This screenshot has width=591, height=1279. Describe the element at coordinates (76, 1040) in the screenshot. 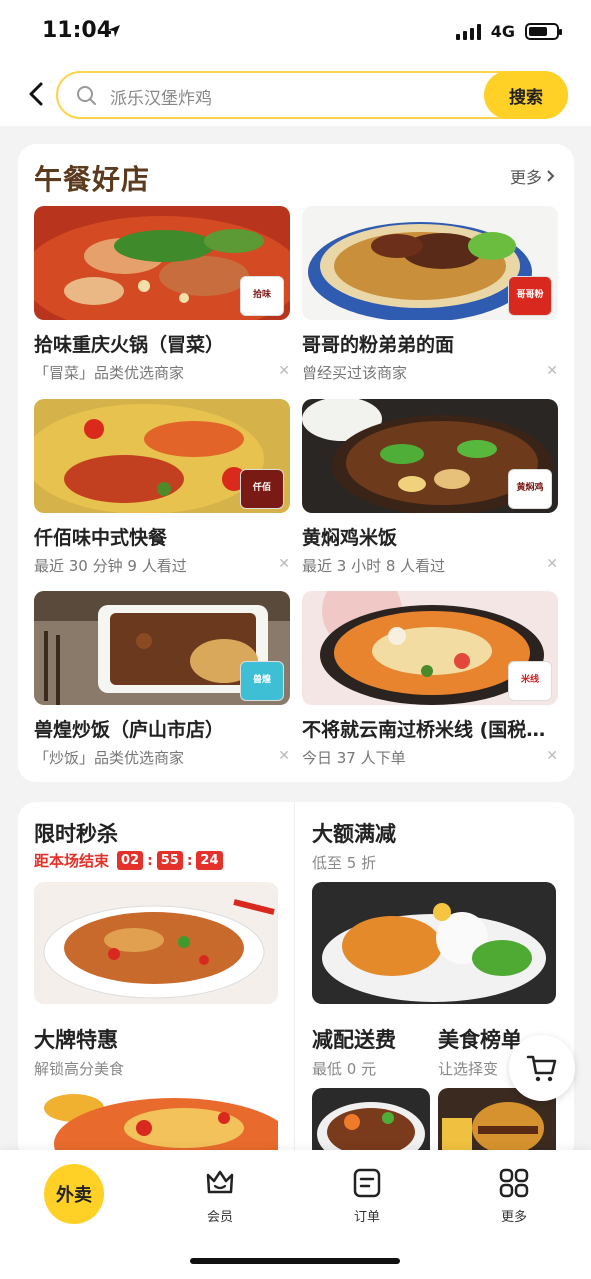

I see `brand-deals-title: 大牌特惠` at that location.